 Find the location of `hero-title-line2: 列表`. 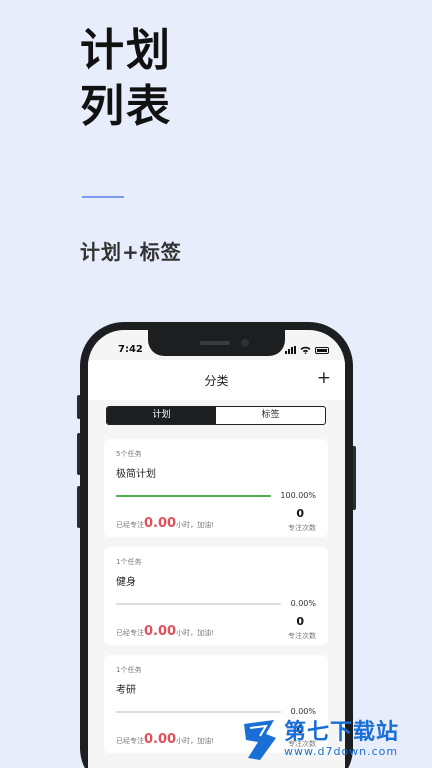

hero-title-line2: 列表 is located at coordinates (126, 106).